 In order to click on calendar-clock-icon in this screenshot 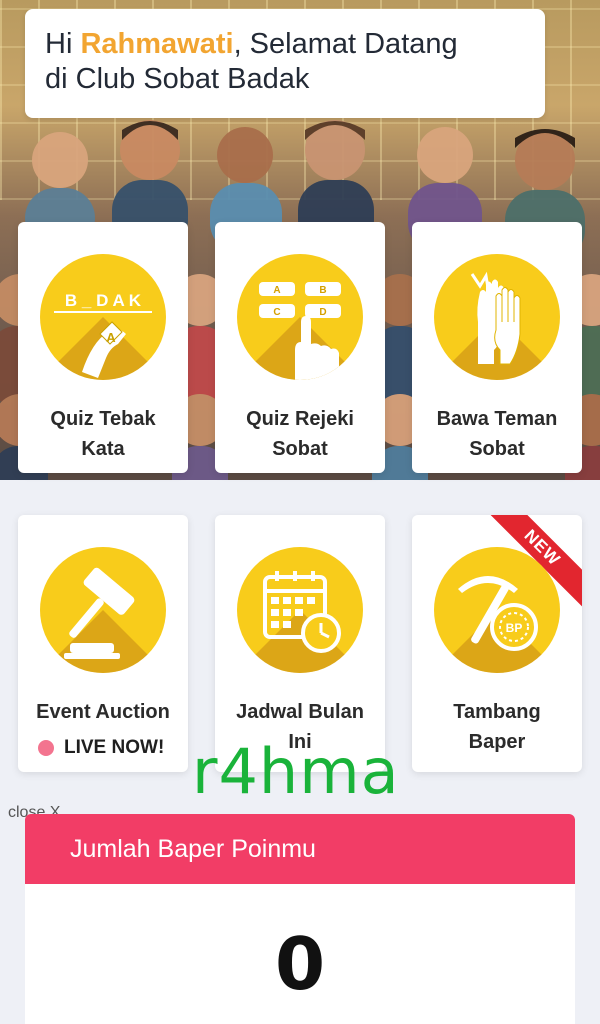, I will do `click(300, 610)`.